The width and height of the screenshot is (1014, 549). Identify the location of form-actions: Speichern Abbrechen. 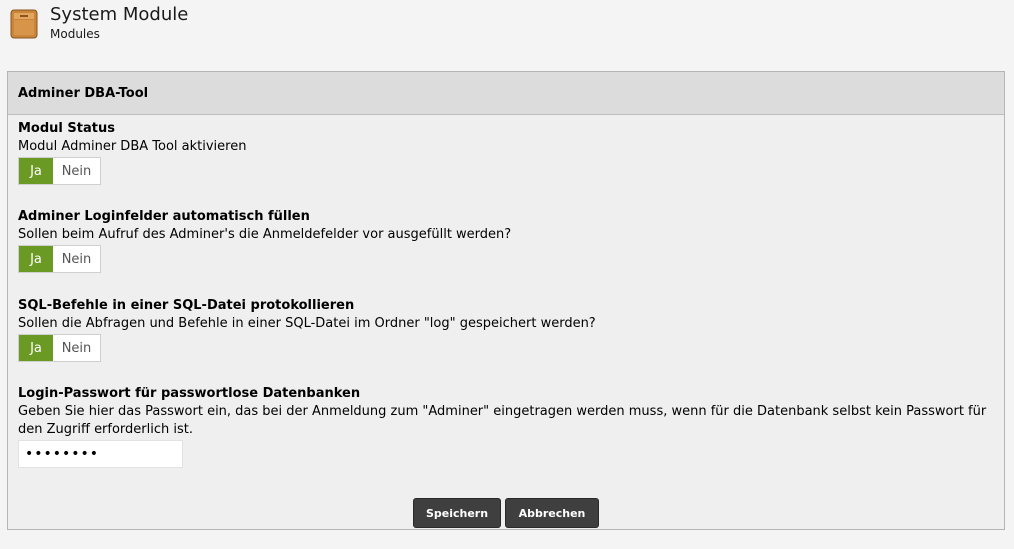
(506, 513).